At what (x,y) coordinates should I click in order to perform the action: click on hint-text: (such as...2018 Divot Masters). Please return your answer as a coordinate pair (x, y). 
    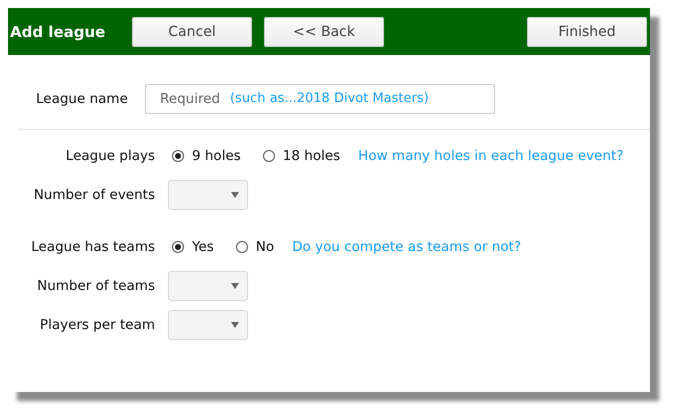
    Looking at the image, I should click on (329, 98).